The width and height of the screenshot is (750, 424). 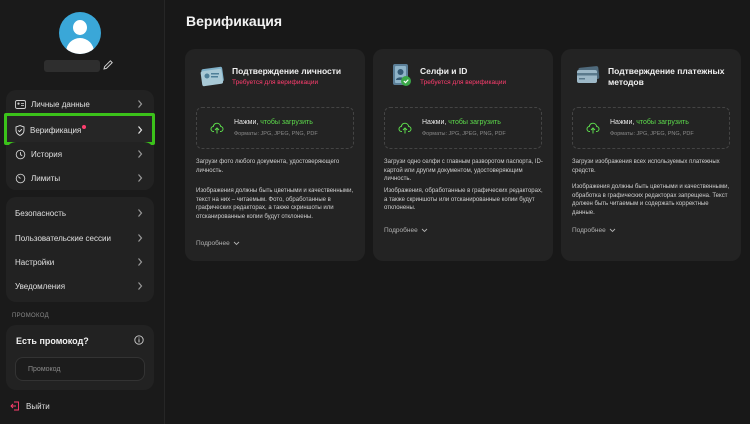 What do you see at coordinates (139, 340) in the screenshot?
I see `info-icon` at bounding box center [139, 340].